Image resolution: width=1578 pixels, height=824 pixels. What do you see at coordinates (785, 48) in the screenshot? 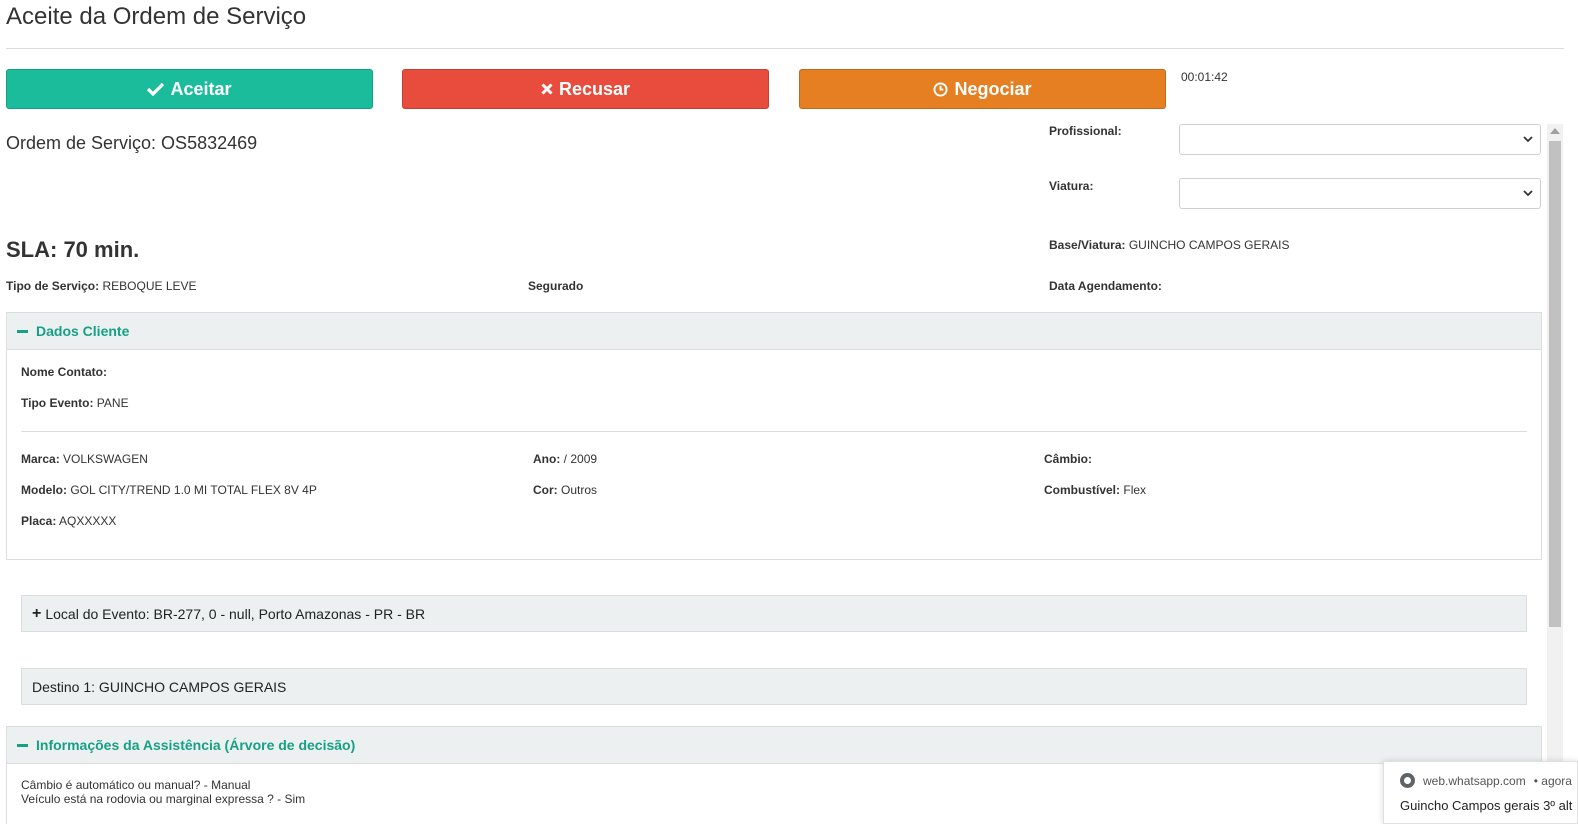
I see `title-divider` at bounding box center [785, 48].